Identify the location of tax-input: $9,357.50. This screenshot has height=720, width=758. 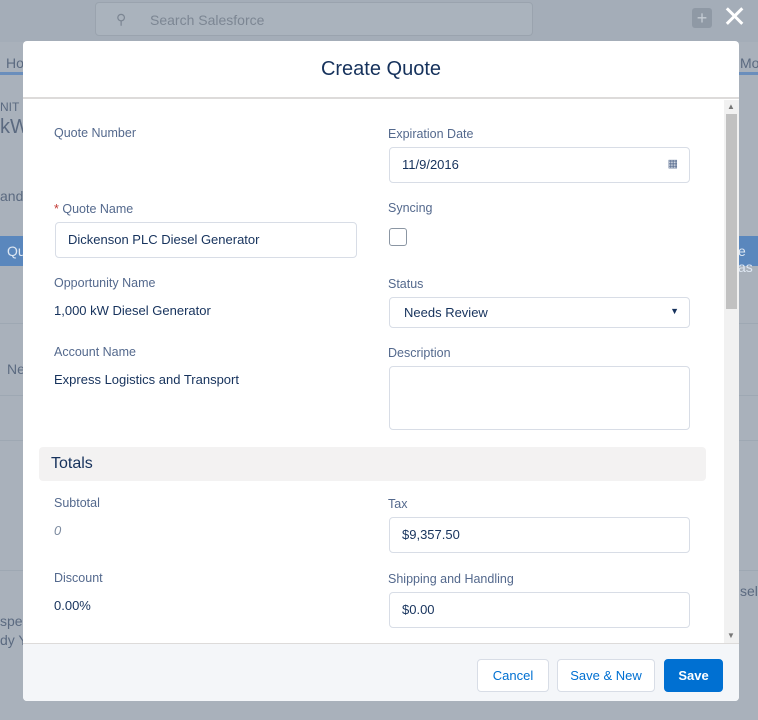
(539, 535).